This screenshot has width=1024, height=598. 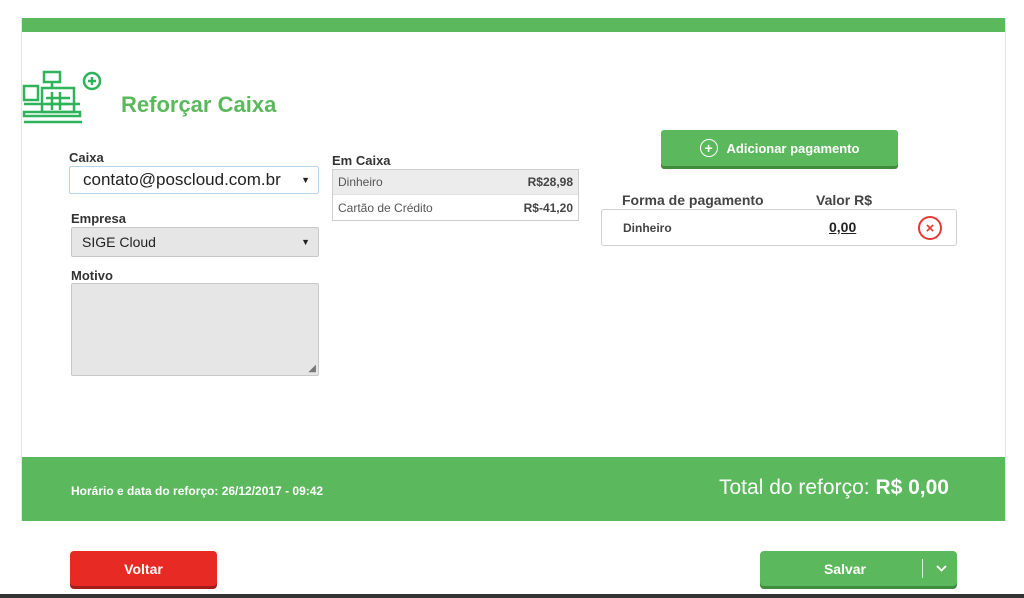 What do you see at coordinates (98, 218) in the screenshot?
I see `empresa-label: Empresa` at bounding box center [98, 218].